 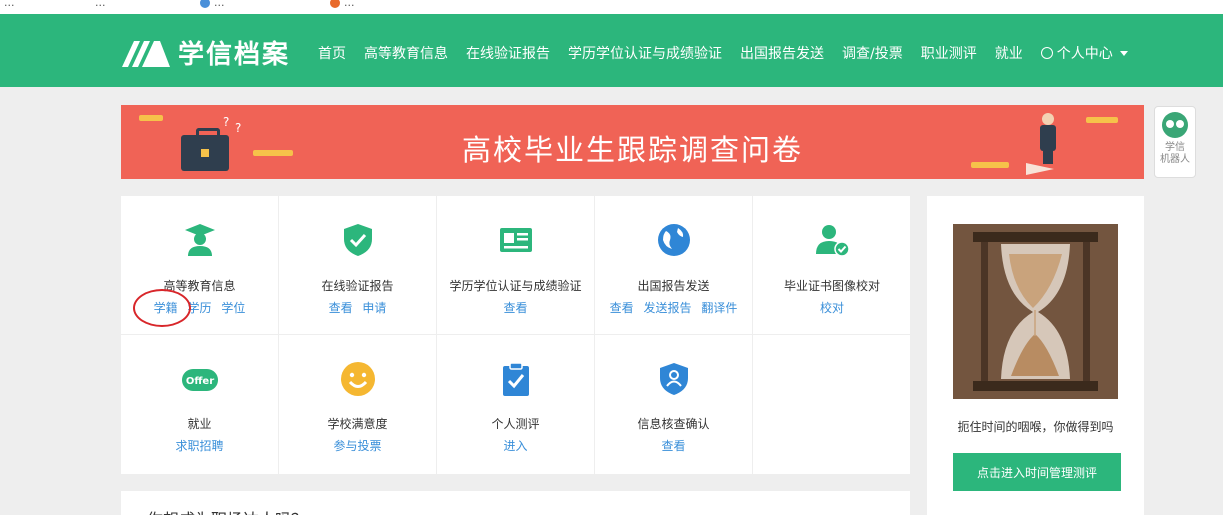 I want to click on site-logo: 学信档案, so click(x=205, y=52).